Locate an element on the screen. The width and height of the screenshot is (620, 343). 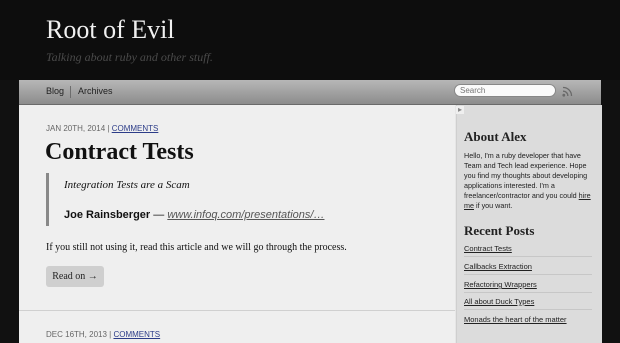
blockquote-bar is located at coordinates (47, 199).